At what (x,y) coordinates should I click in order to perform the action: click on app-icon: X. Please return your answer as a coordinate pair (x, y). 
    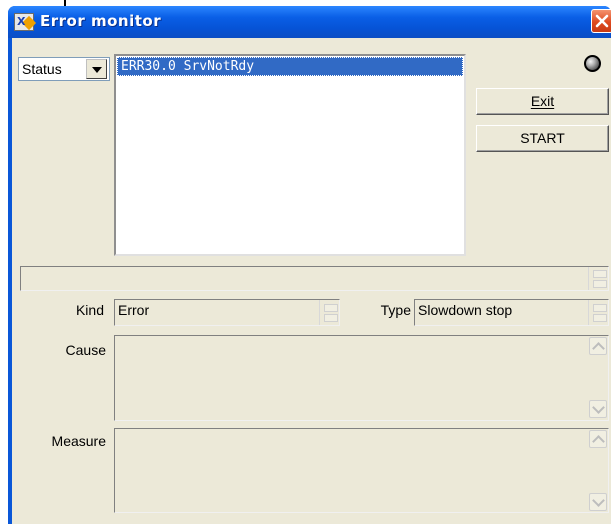
    Looking at the image, I should click on (25, 22).